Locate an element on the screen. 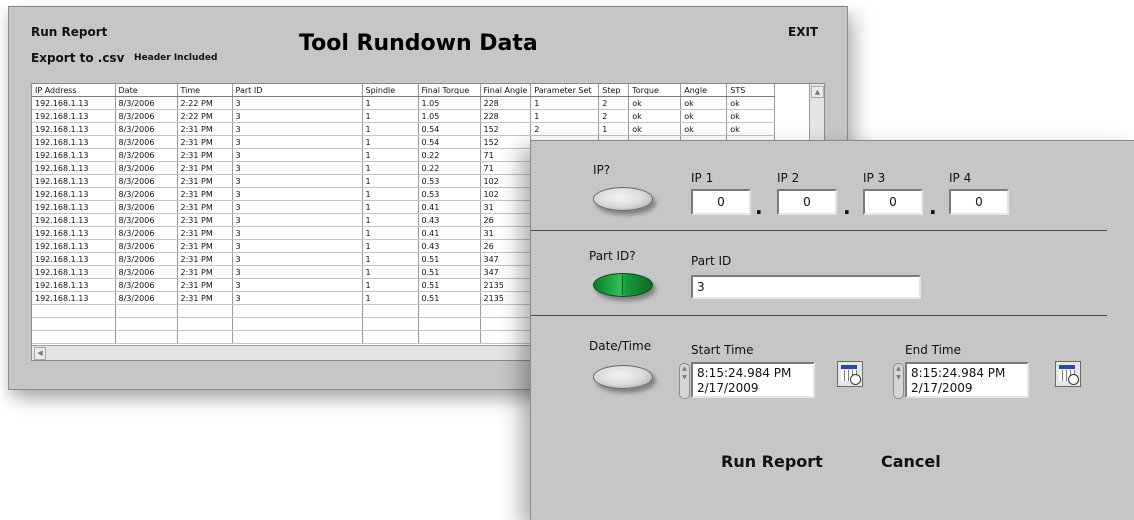  column-header: Parameter Set is located at coordinates (565, 90).